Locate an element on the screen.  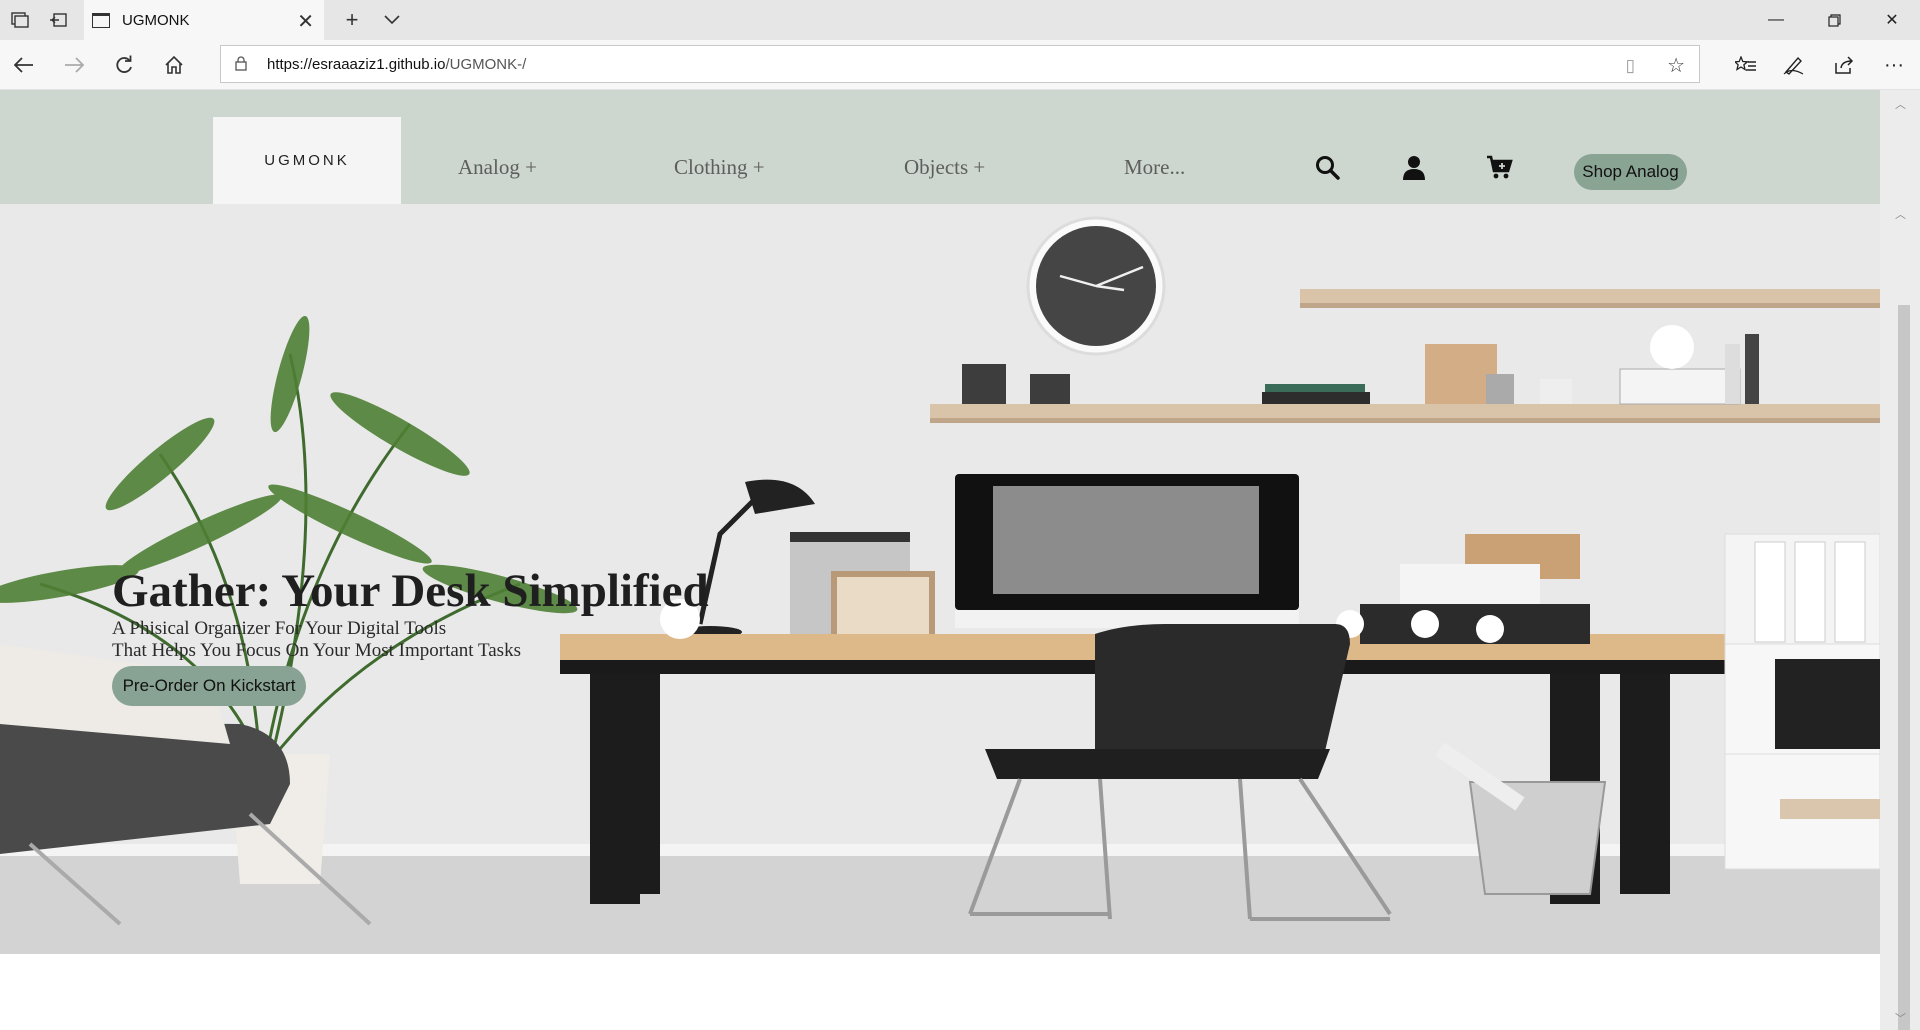
chevron-down-icon is located at coordinates (392, 20).